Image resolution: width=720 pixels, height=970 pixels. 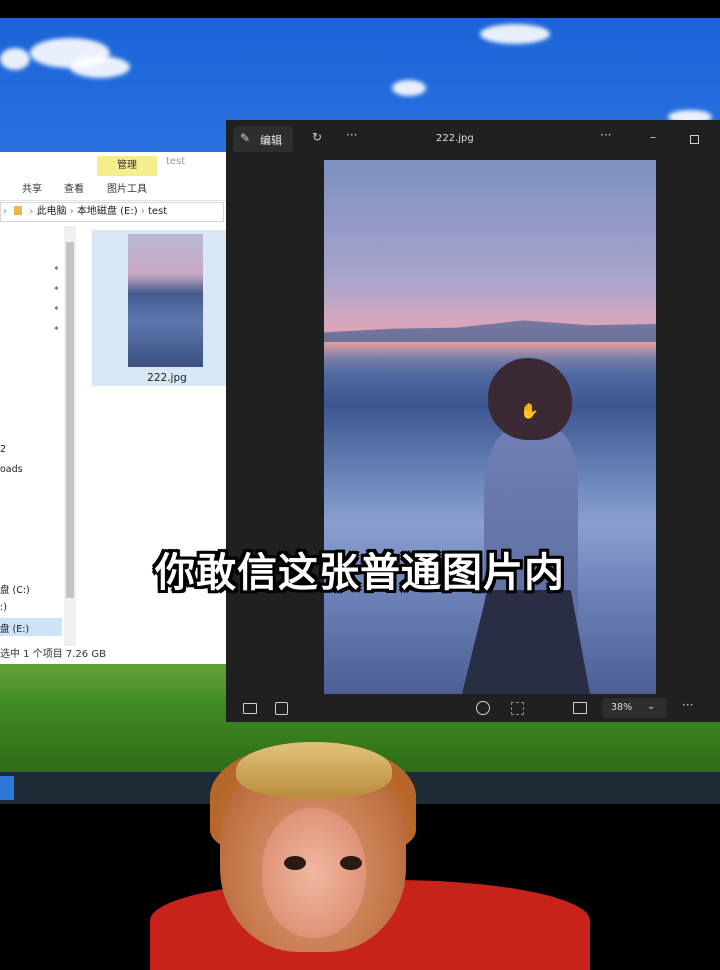 I want to click on ribbon: 管理 test 共享 查看 图片工具, so click(x=114, y=176).